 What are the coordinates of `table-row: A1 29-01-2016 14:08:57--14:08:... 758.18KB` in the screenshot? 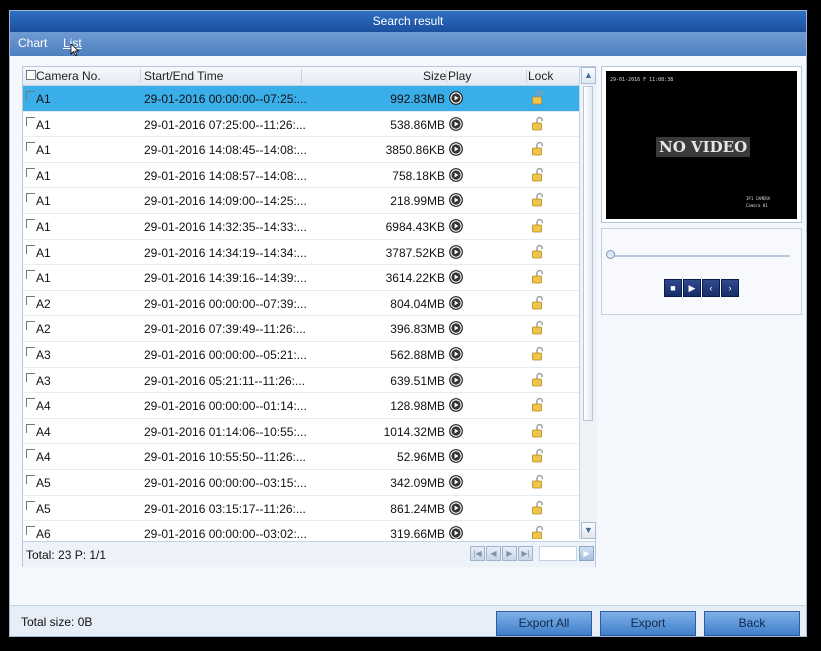 It's located at (301, 176).